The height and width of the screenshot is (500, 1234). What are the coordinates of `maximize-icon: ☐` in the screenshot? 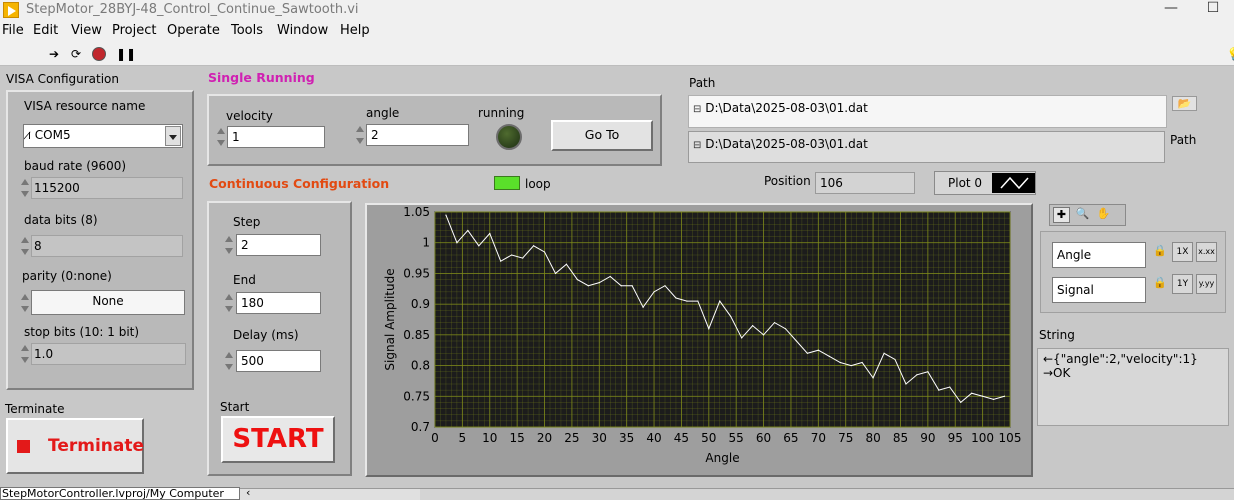 It's located at (1213, 10).